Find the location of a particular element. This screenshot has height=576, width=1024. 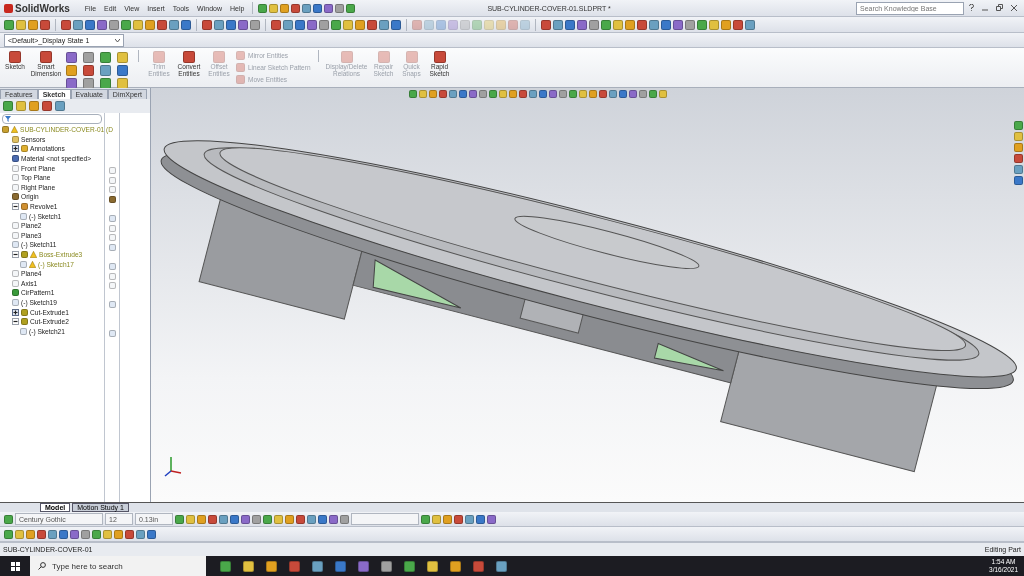

help-icon is located at coordinates (971, 7).